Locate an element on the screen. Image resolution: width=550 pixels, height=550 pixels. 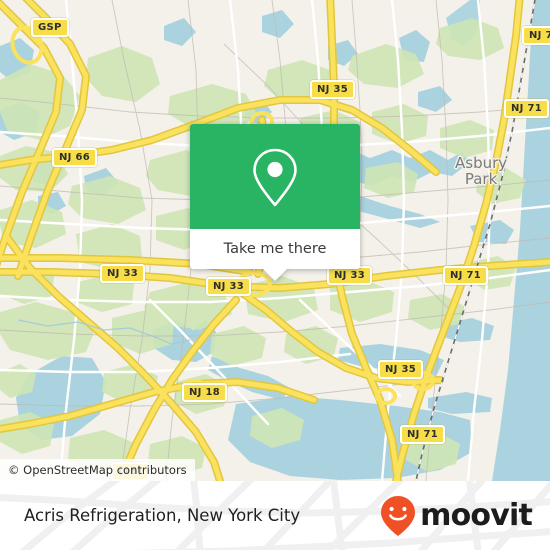
highway-shield: NJ 18 is located at coordinates (204, 392).